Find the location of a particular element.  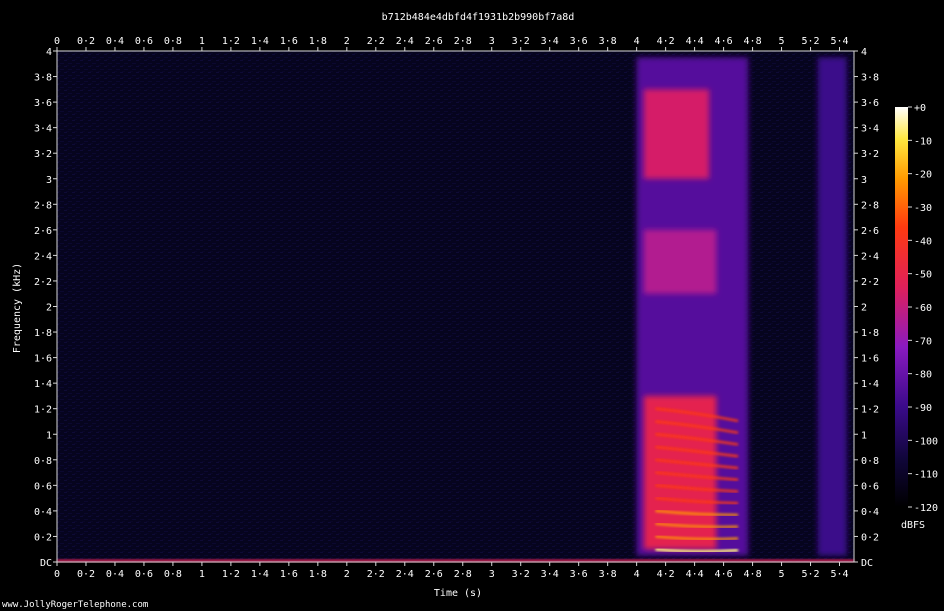

x-tick-label: 1·8 is located at coordinates (318, 41).